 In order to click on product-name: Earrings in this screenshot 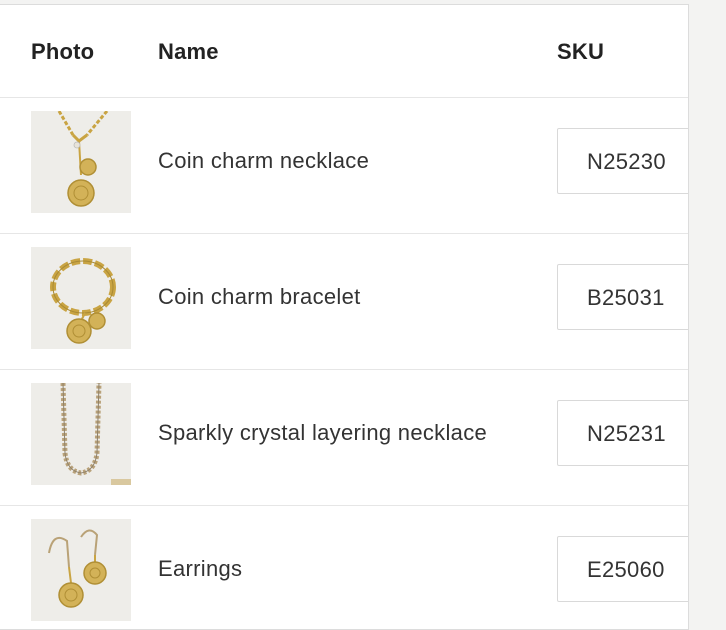, I will do `click(200, 568)`.